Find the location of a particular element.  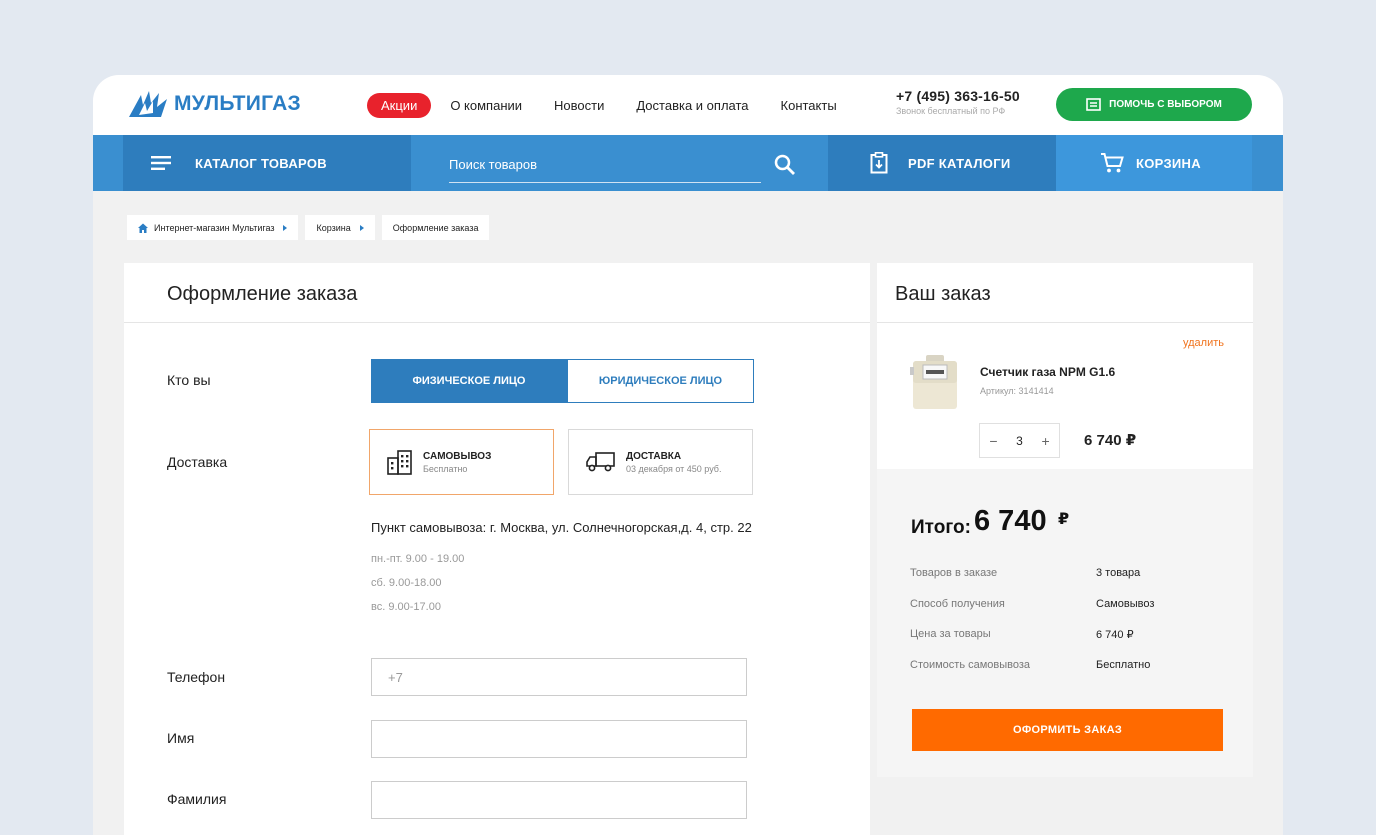

summary-label: Цена за товары is located at coordinates (950, 634).